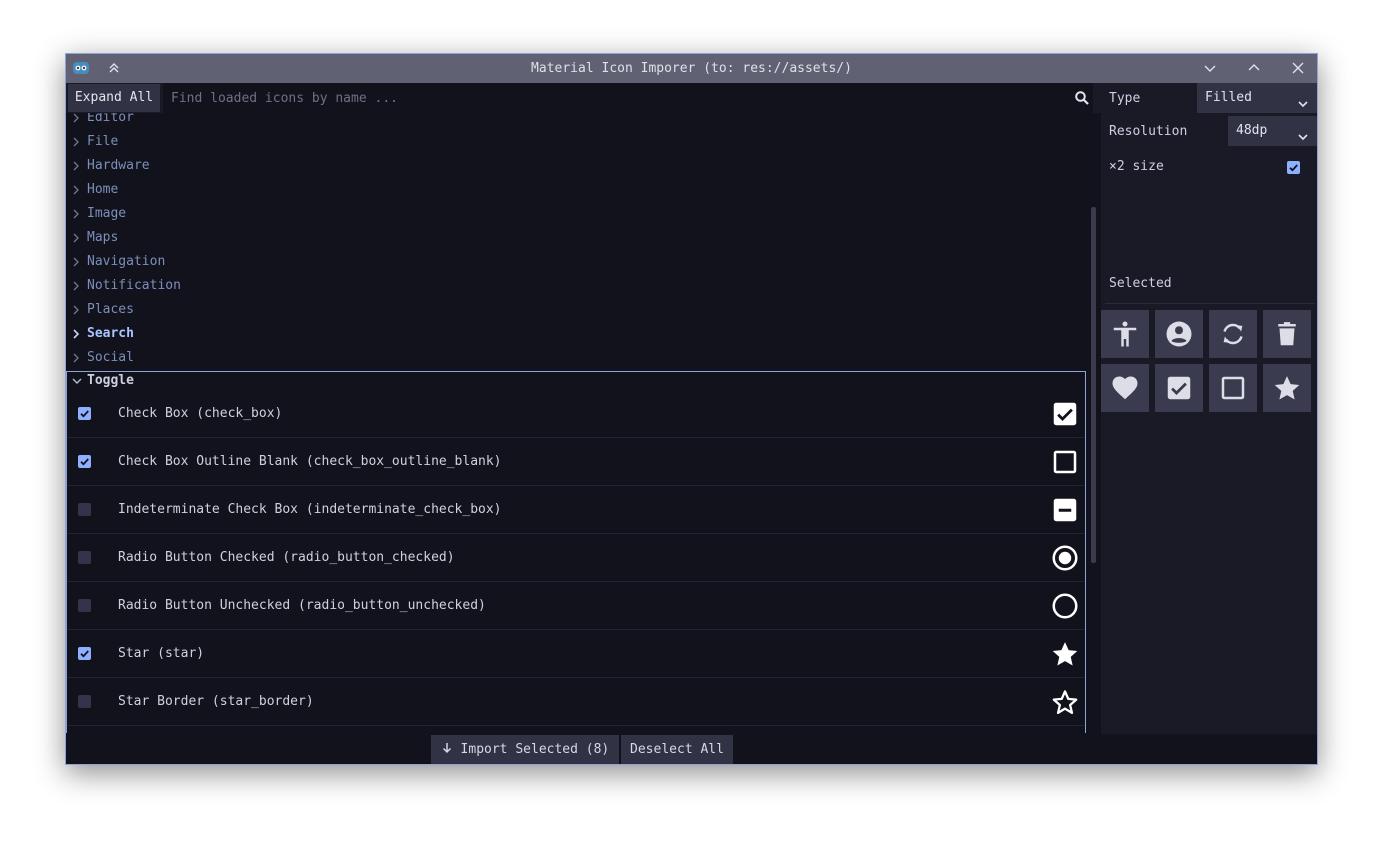 Image resolution: width=1383 pixels, height=842 pixels. Describe the element at coordinates (446, 748) in the screenshot. I see `arrow-down-icon` at that location.